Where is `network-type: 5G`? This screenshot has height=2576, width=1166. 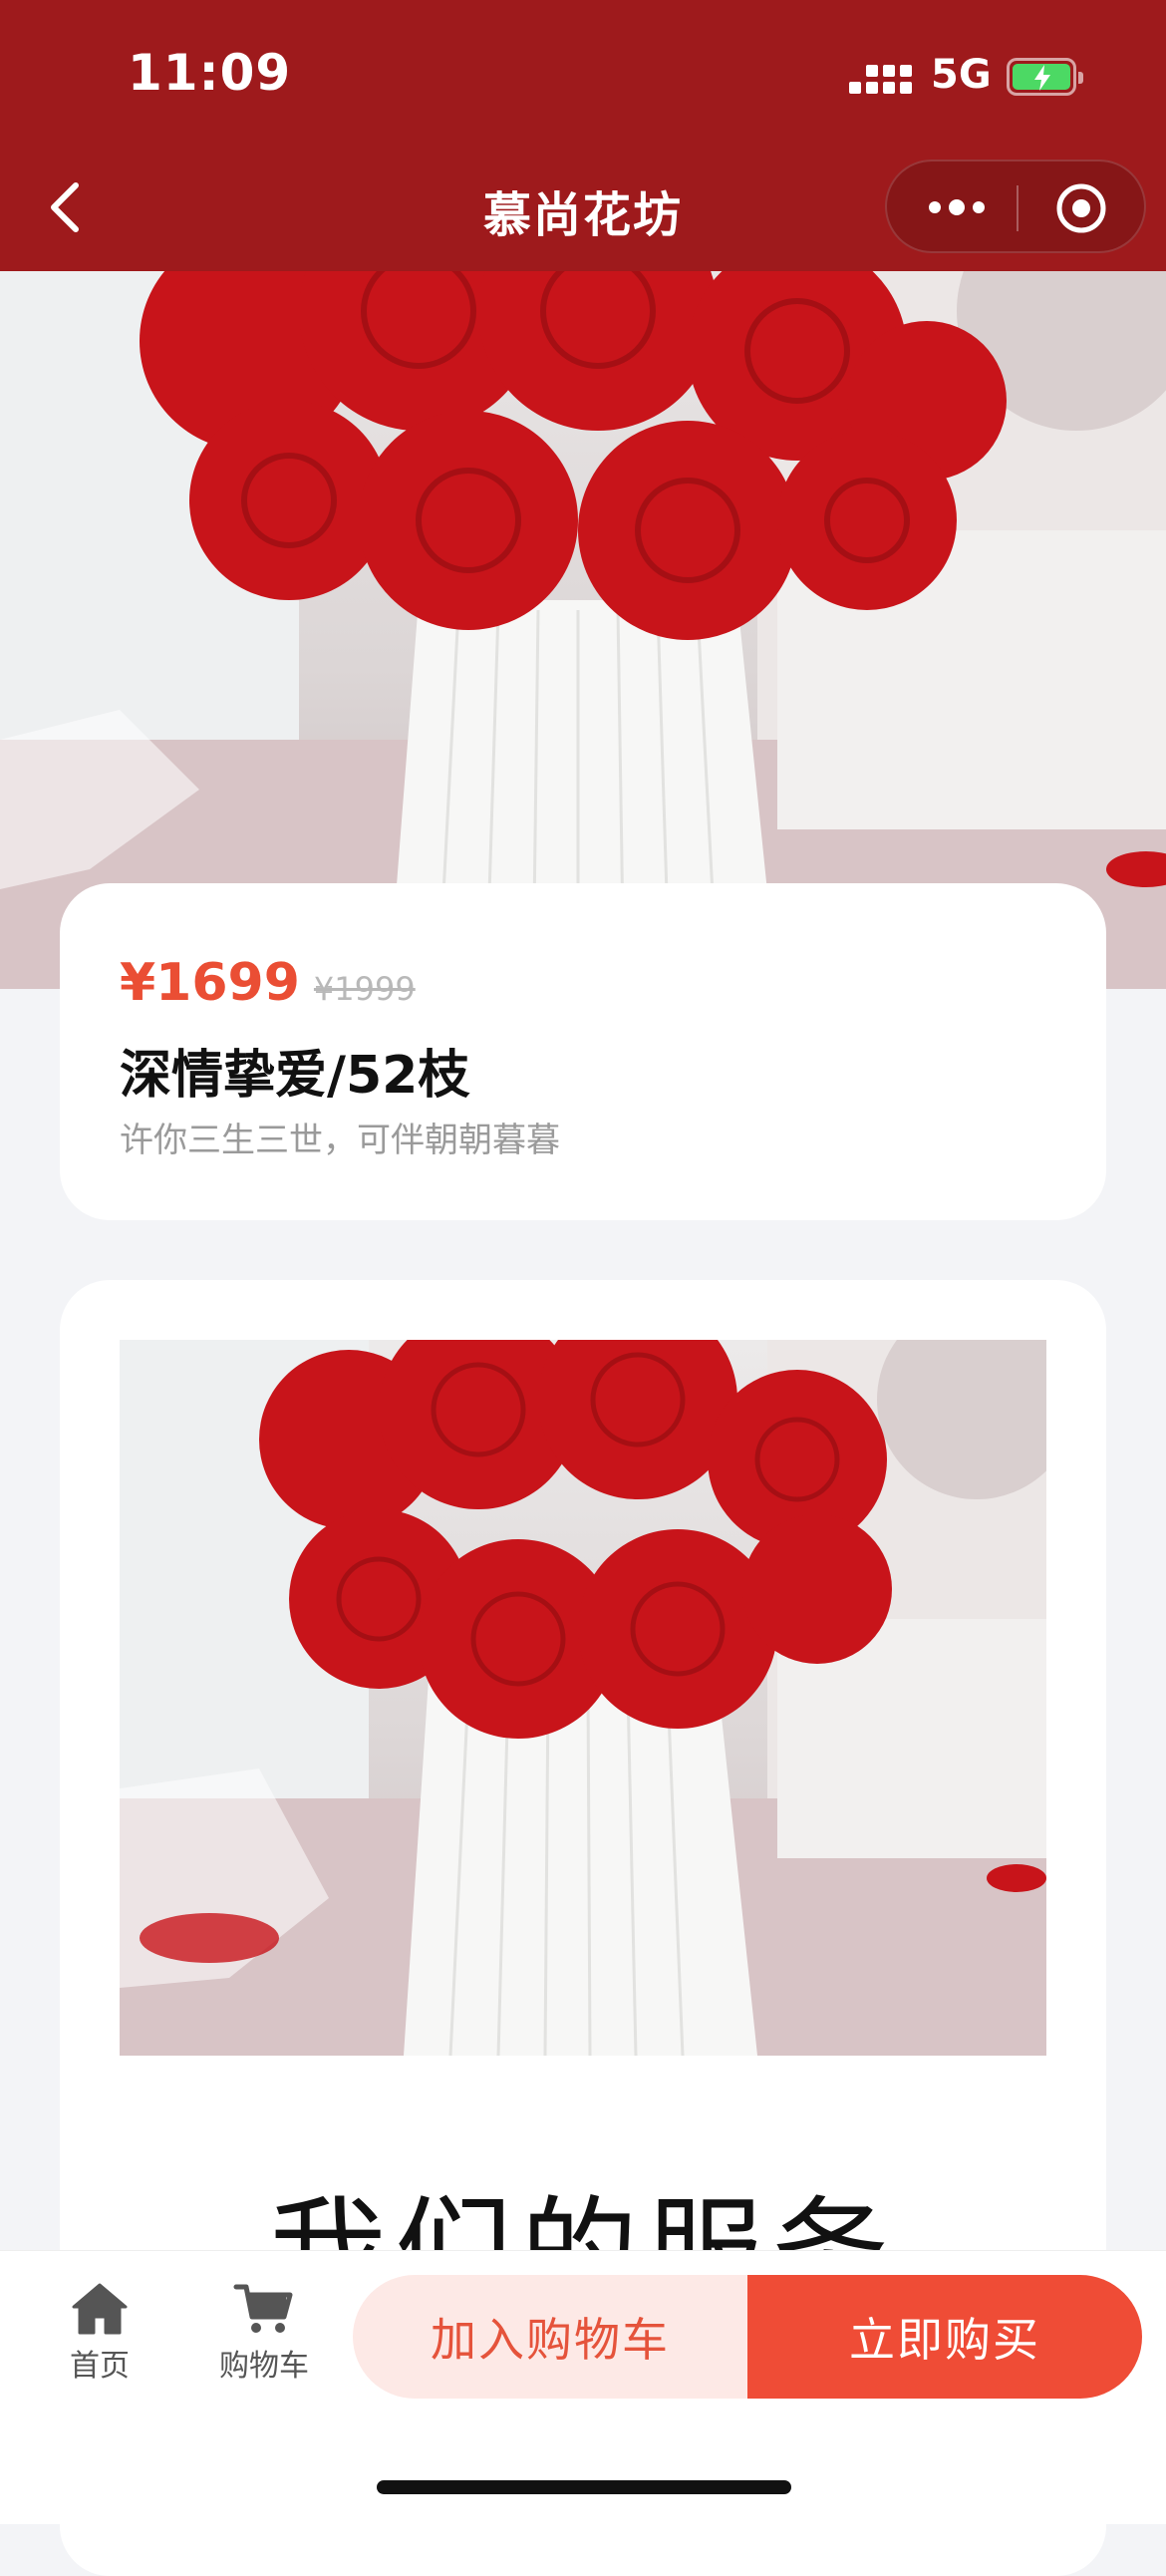
network-type: 5G is located at coordinates (962, 75).